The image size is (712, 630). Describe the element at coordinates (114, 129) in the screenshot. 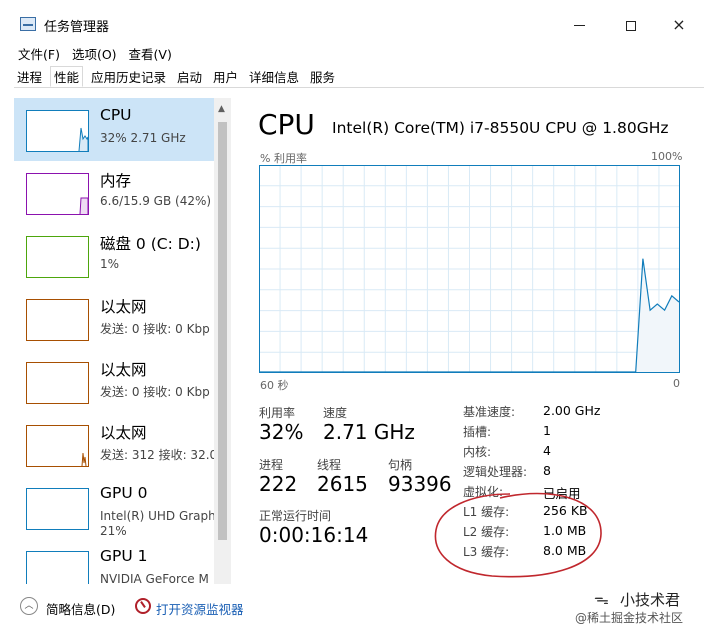

I see `resource-item-cpu: CPU 32% 2.71 GHz` at that location.